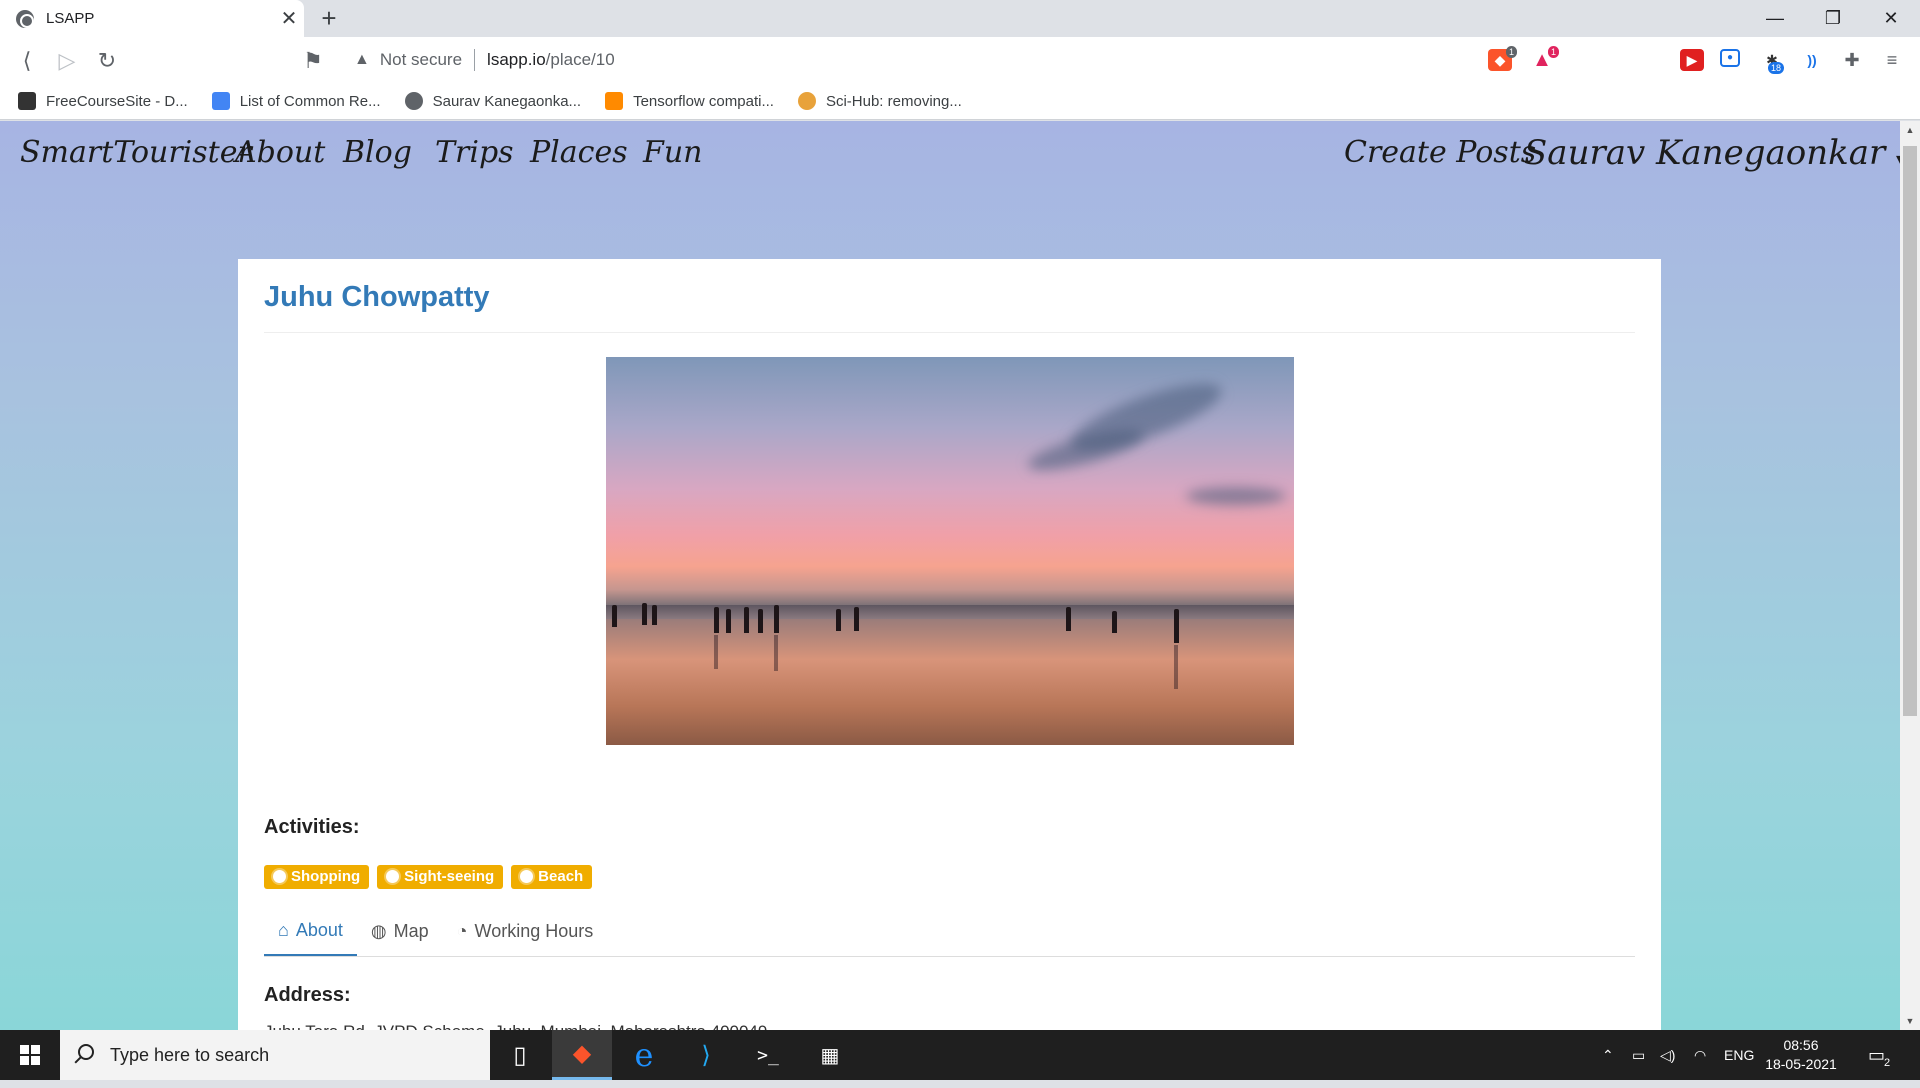 This screenshot has height=1088, width=1920. What do you see at coordinates (1700, 1055) in the screenshot?
I see `network-icon: ◠` at bounding box center [1700, 1055].